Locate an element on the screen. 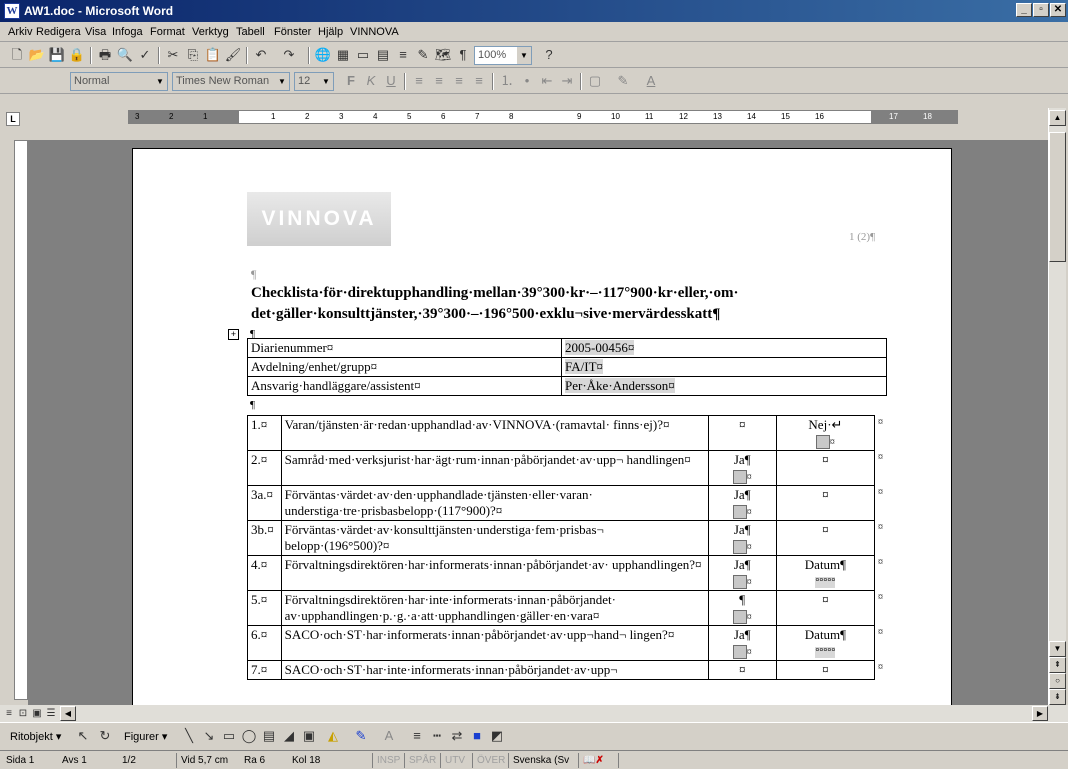  format-painter-icon: 🖌 is located at coordinates (233, 55).